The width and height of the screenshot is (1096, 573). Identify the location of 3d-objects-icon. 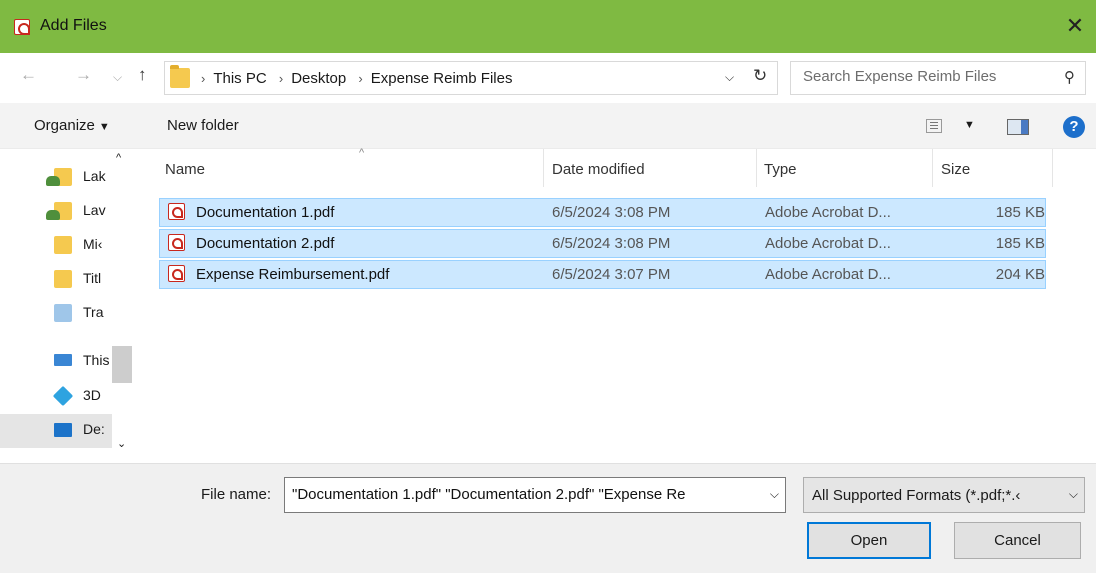
(63, 396).